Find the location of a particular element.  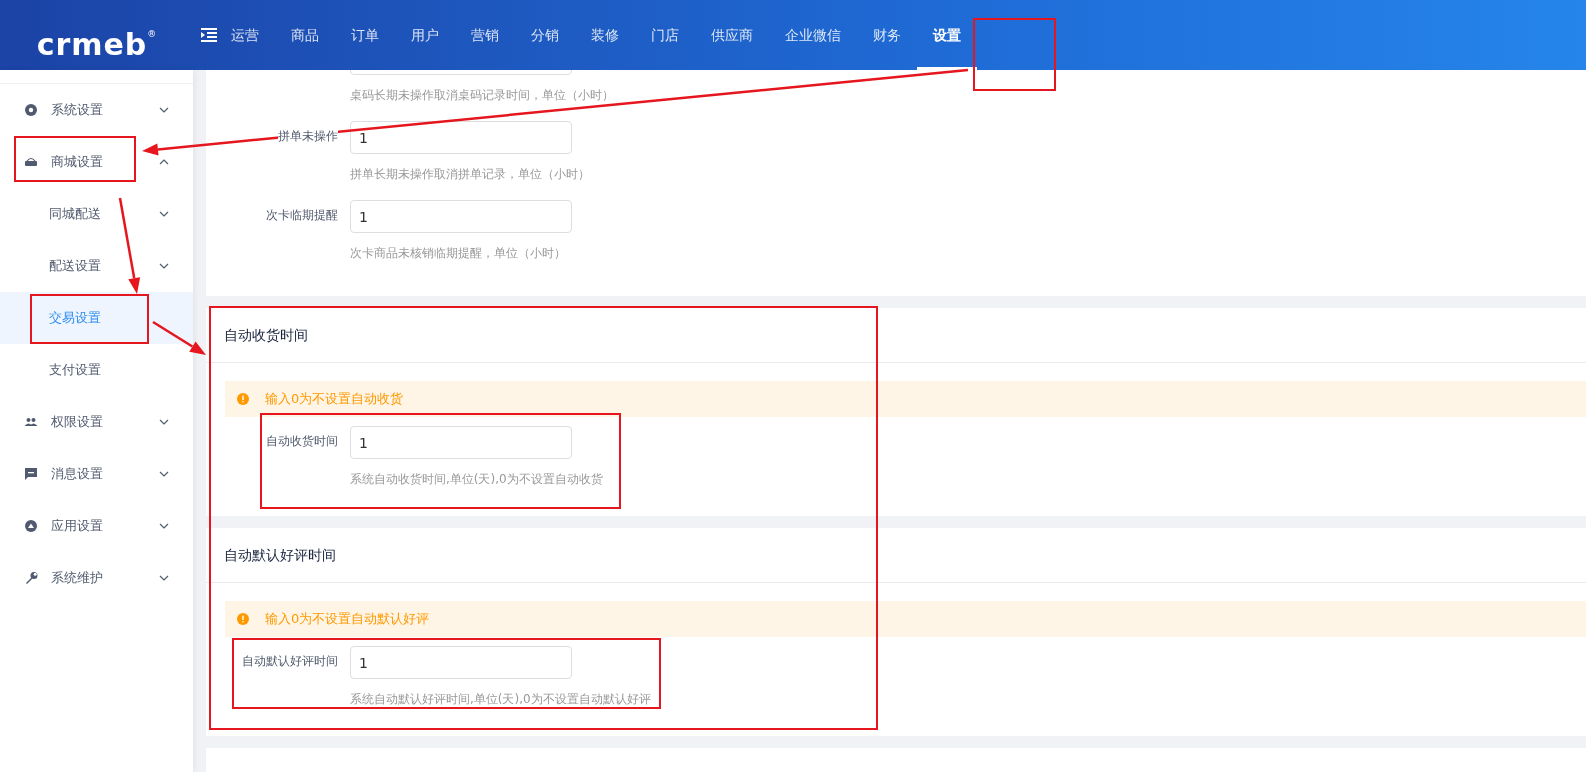

alert-text: 输入0为不设置自动默认好评 is located at coordinates (347, 619).